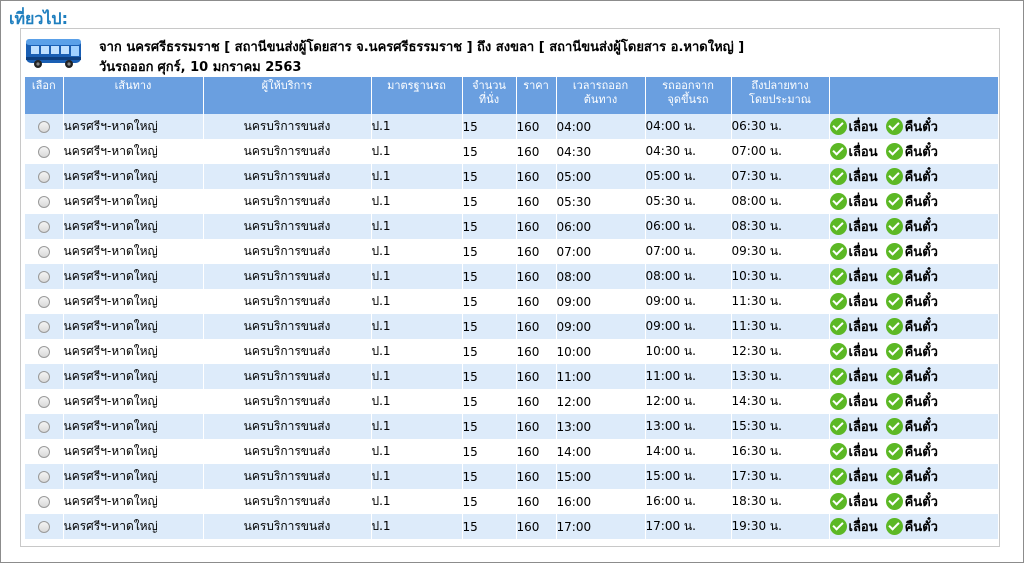 This screenshot has width=1024, height=563. What do you see at coordinates (688, 526) in the screenshot?
I see `depart-time-cell: 17:00 น.` at bounding box center [688, 526].